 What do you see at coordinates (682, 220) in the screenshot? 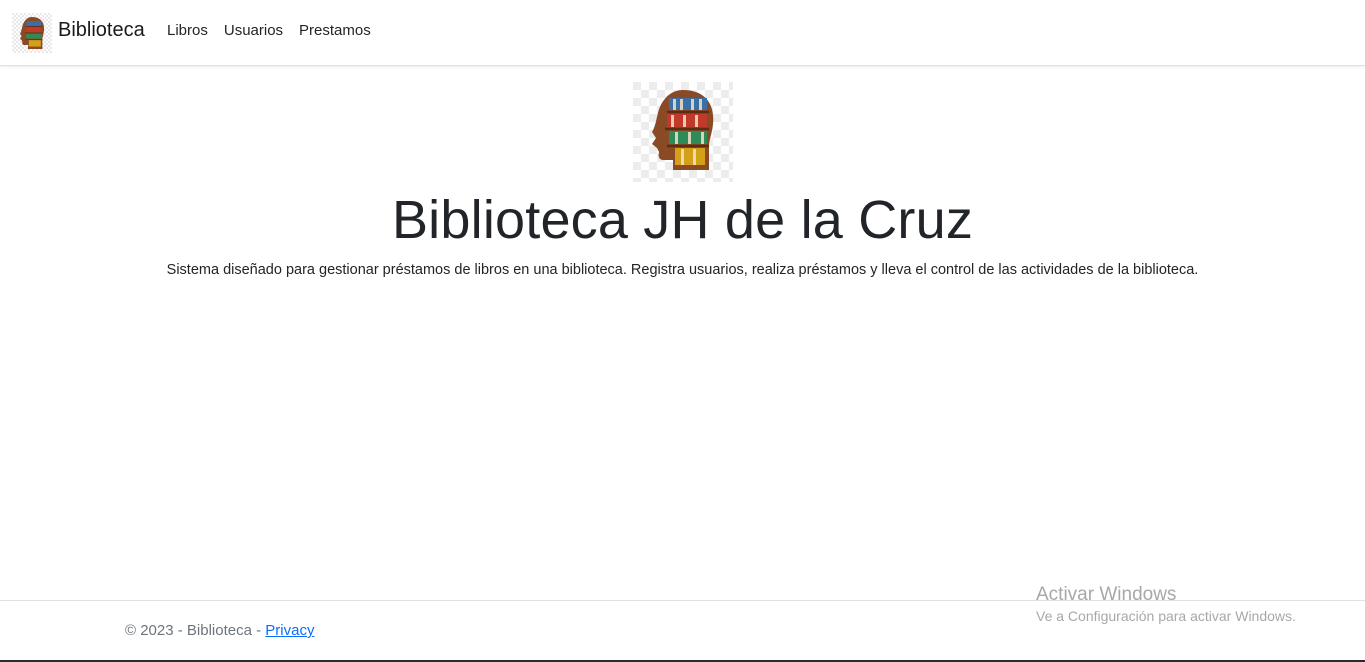
I see `page-title: Biblioteca JH de la Cruz` at bounding box center [682, 220].